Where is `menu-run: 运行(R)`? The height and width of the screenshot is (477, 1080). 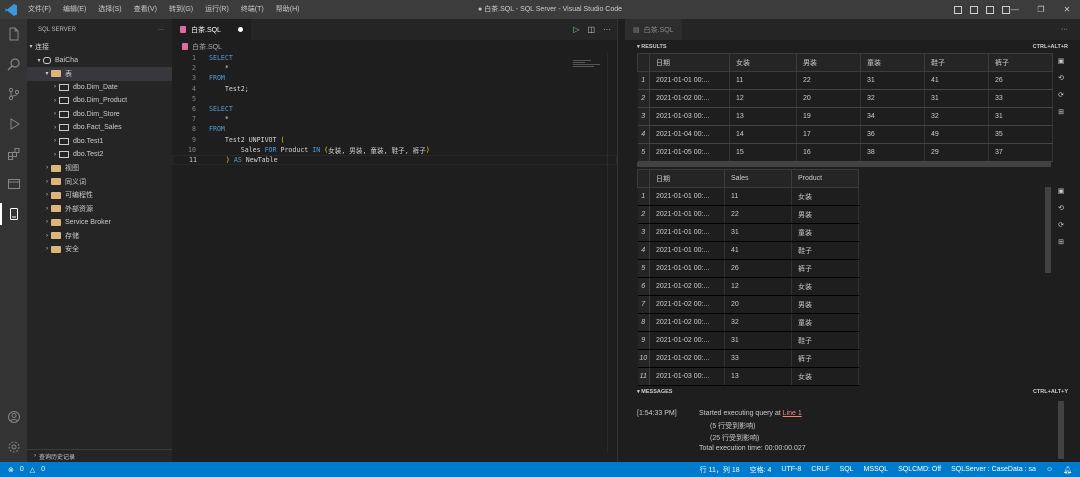 menu-run: 运行(R) is located at coordinates (217, 9).